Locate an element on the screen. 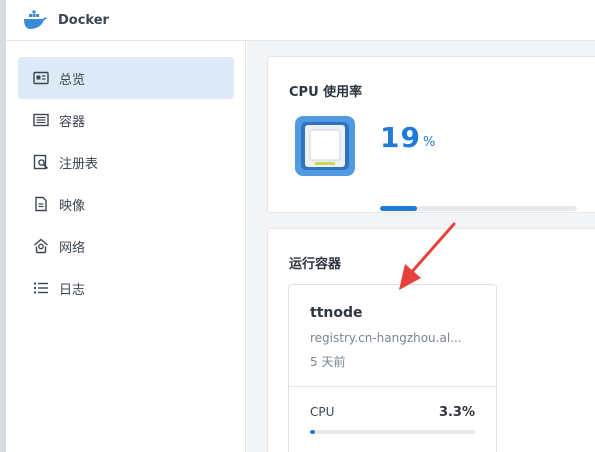 The height and width of the screenshot is (452, 595). cpu-chip-icon is located at coordinates (325, 146).